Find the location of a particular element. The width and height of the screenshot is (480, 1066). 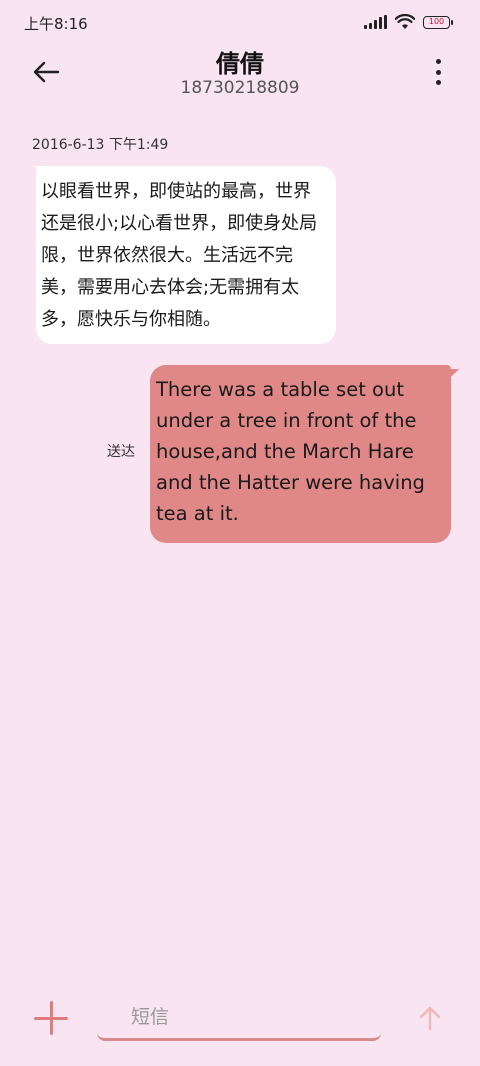

battery-level: 100 is located at coordinates (436, 21).